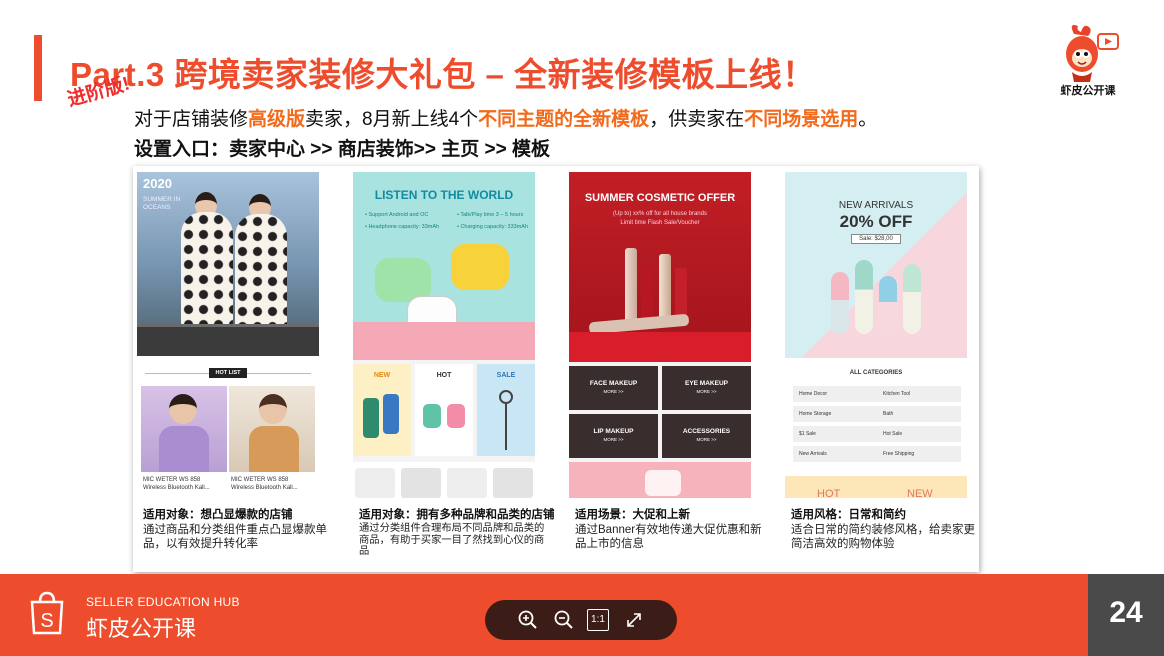 This screenshot has height=656, width=1164. I want to click on page-number: 24, so click(1126, 612).